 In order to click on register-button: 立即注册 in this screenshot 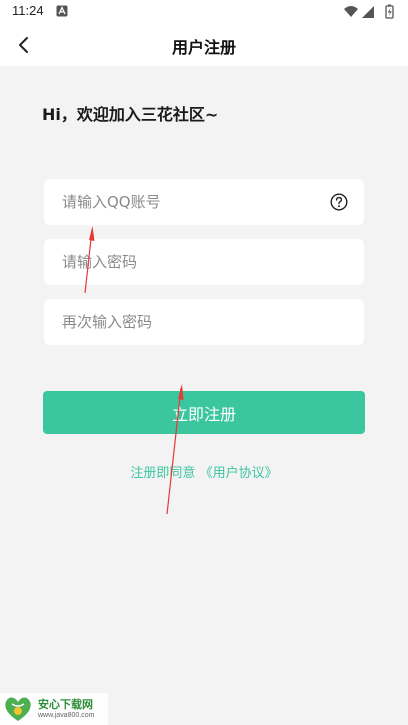, I will do `click(204, 412)`.